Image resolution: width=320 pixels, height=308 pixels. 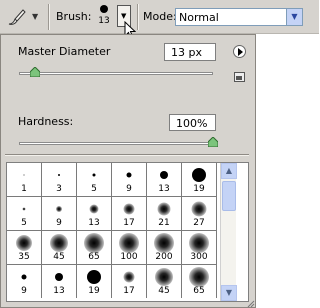 What do you see at coordinates (164, 223) in the screenshot?
I see `brush-preset-label: 21` at bounding box center [164, 223].